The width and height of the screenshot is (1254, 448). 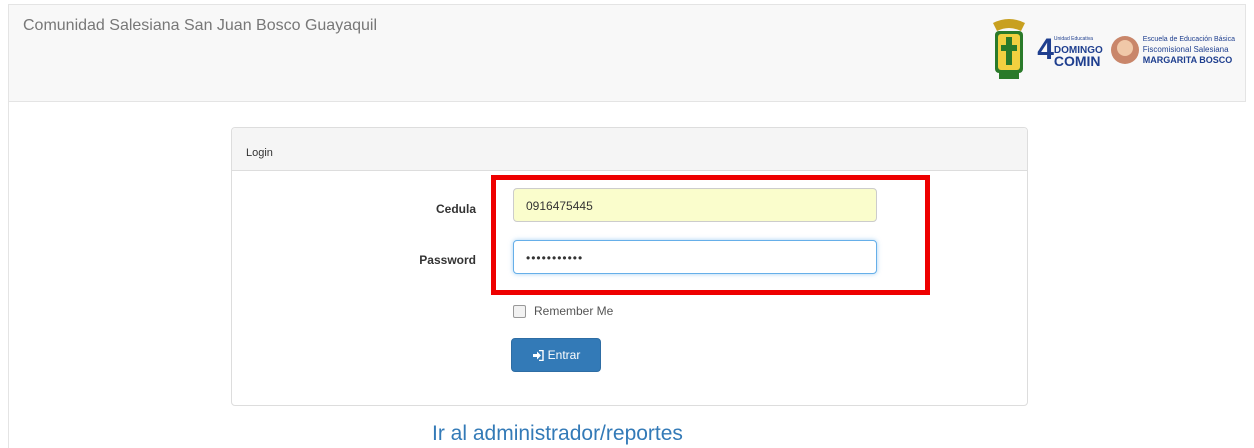 I want to click on entrar-label: Entrar, so click(x=564, y=355).